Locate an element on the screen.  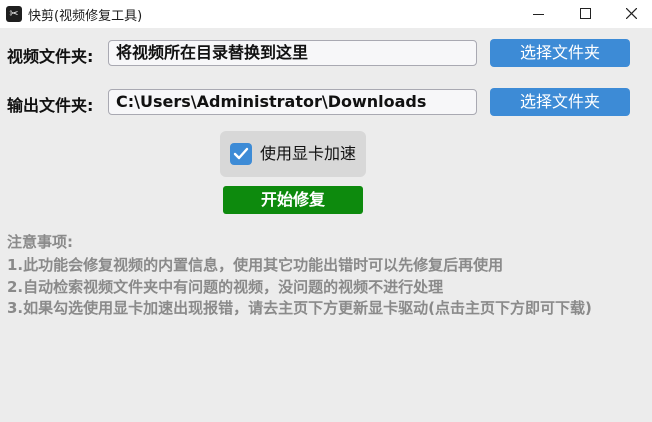
notes-title: 注意事项: is located at coordinates (40, 242).